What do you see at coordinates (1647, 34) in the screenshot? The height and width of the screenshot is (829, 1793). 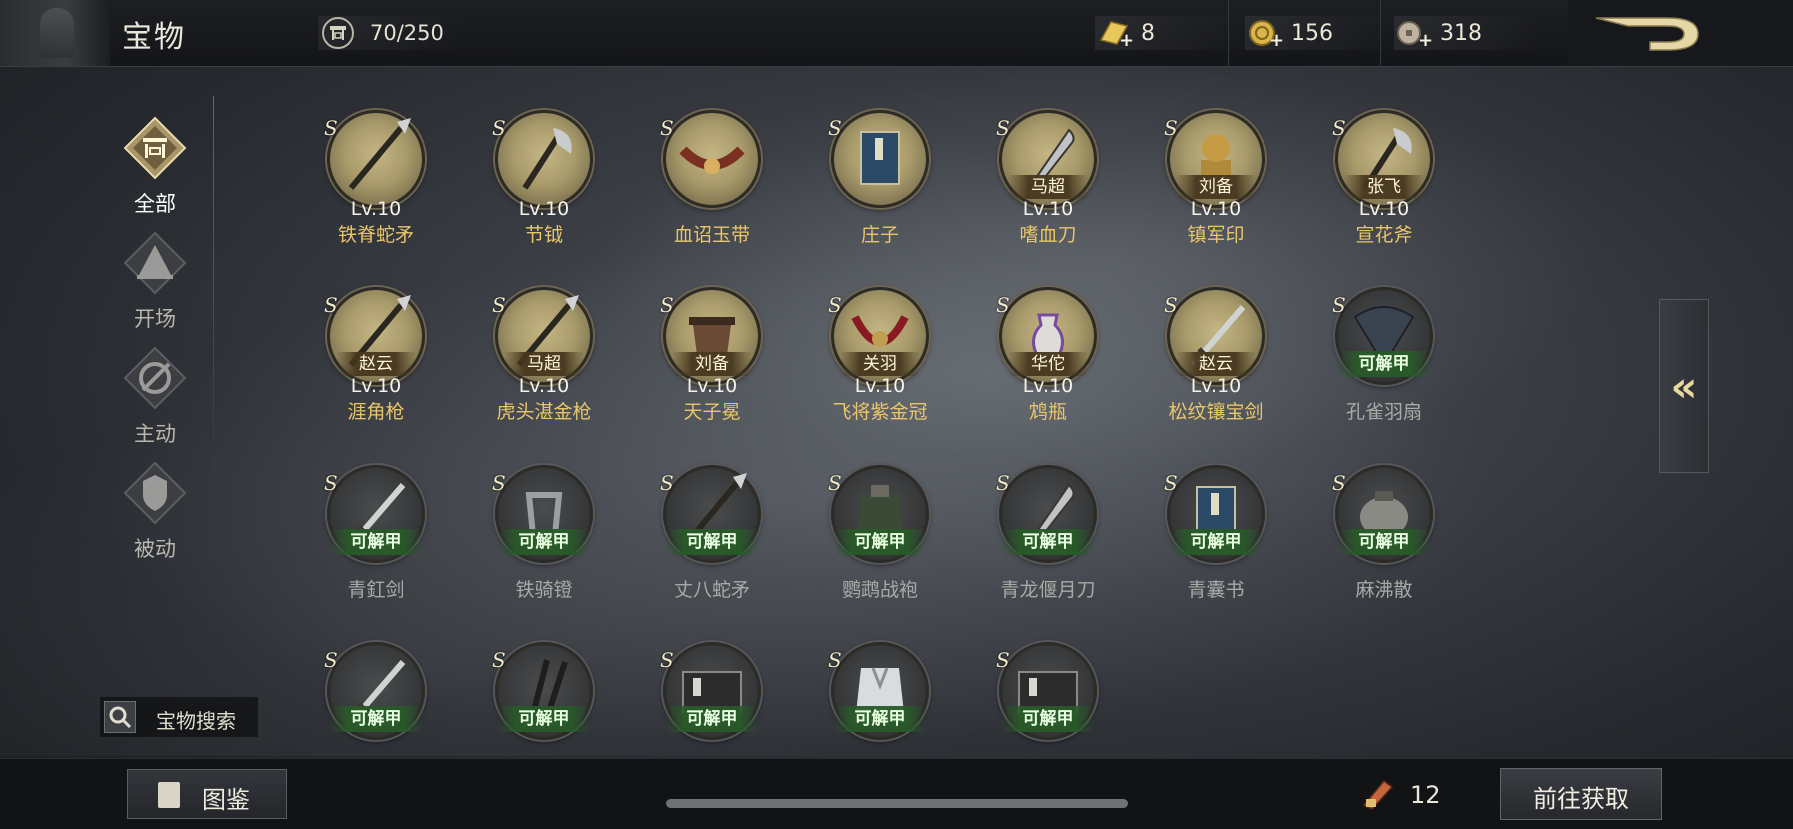 I see `back-arrow-icon` at bounding box center [1647, 34].